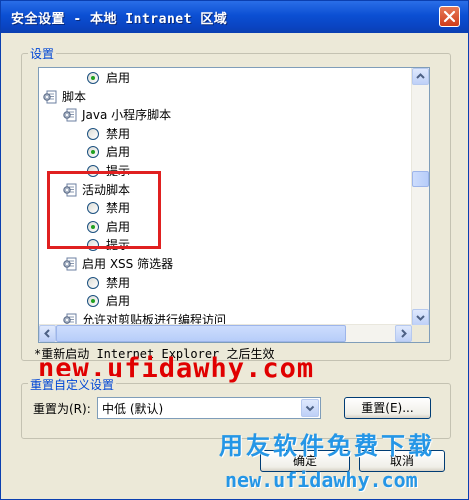 This screenshot has width=469, height=500. I want to click on reset-to-label: 重置为(R):, so click(62, 409).